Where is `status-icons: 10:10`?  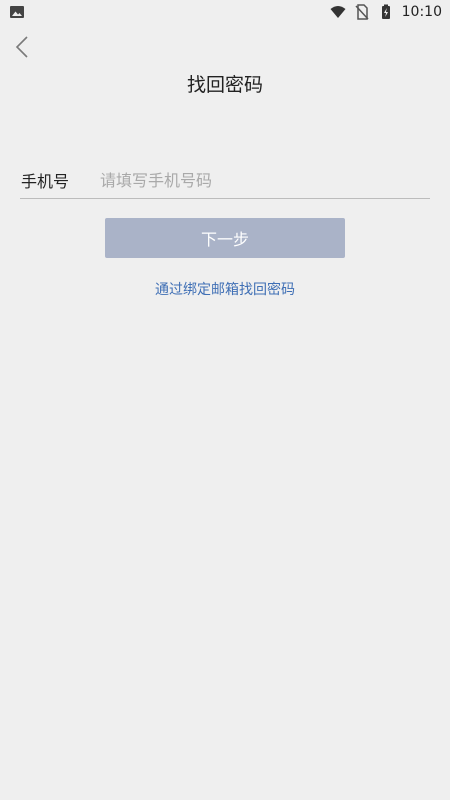
status-icons: 10:10 is located at coordinates (386, 12).